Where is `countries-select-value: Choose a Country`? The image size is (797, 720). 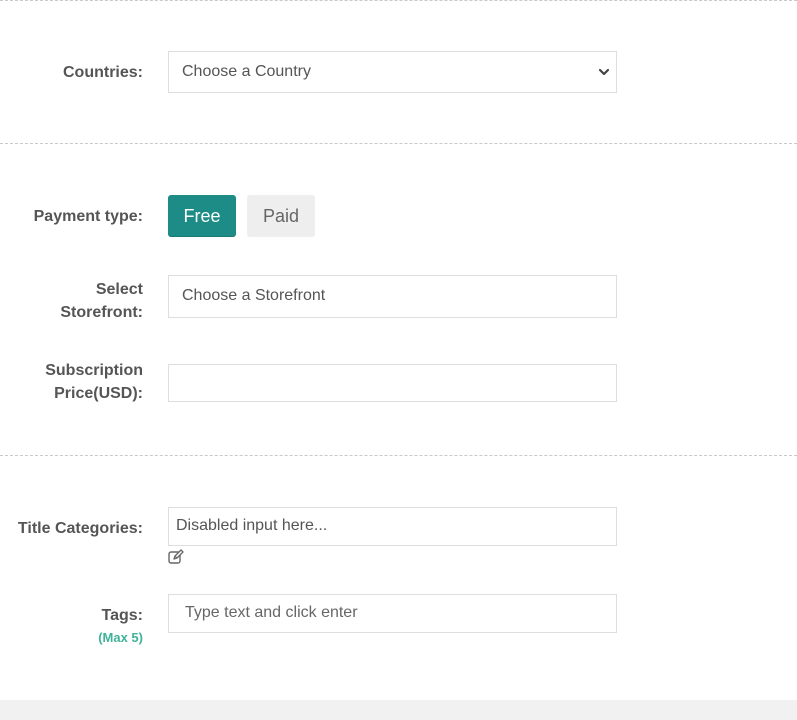
countries-select-value: Choose a Country is located at coordinates (246, 71).